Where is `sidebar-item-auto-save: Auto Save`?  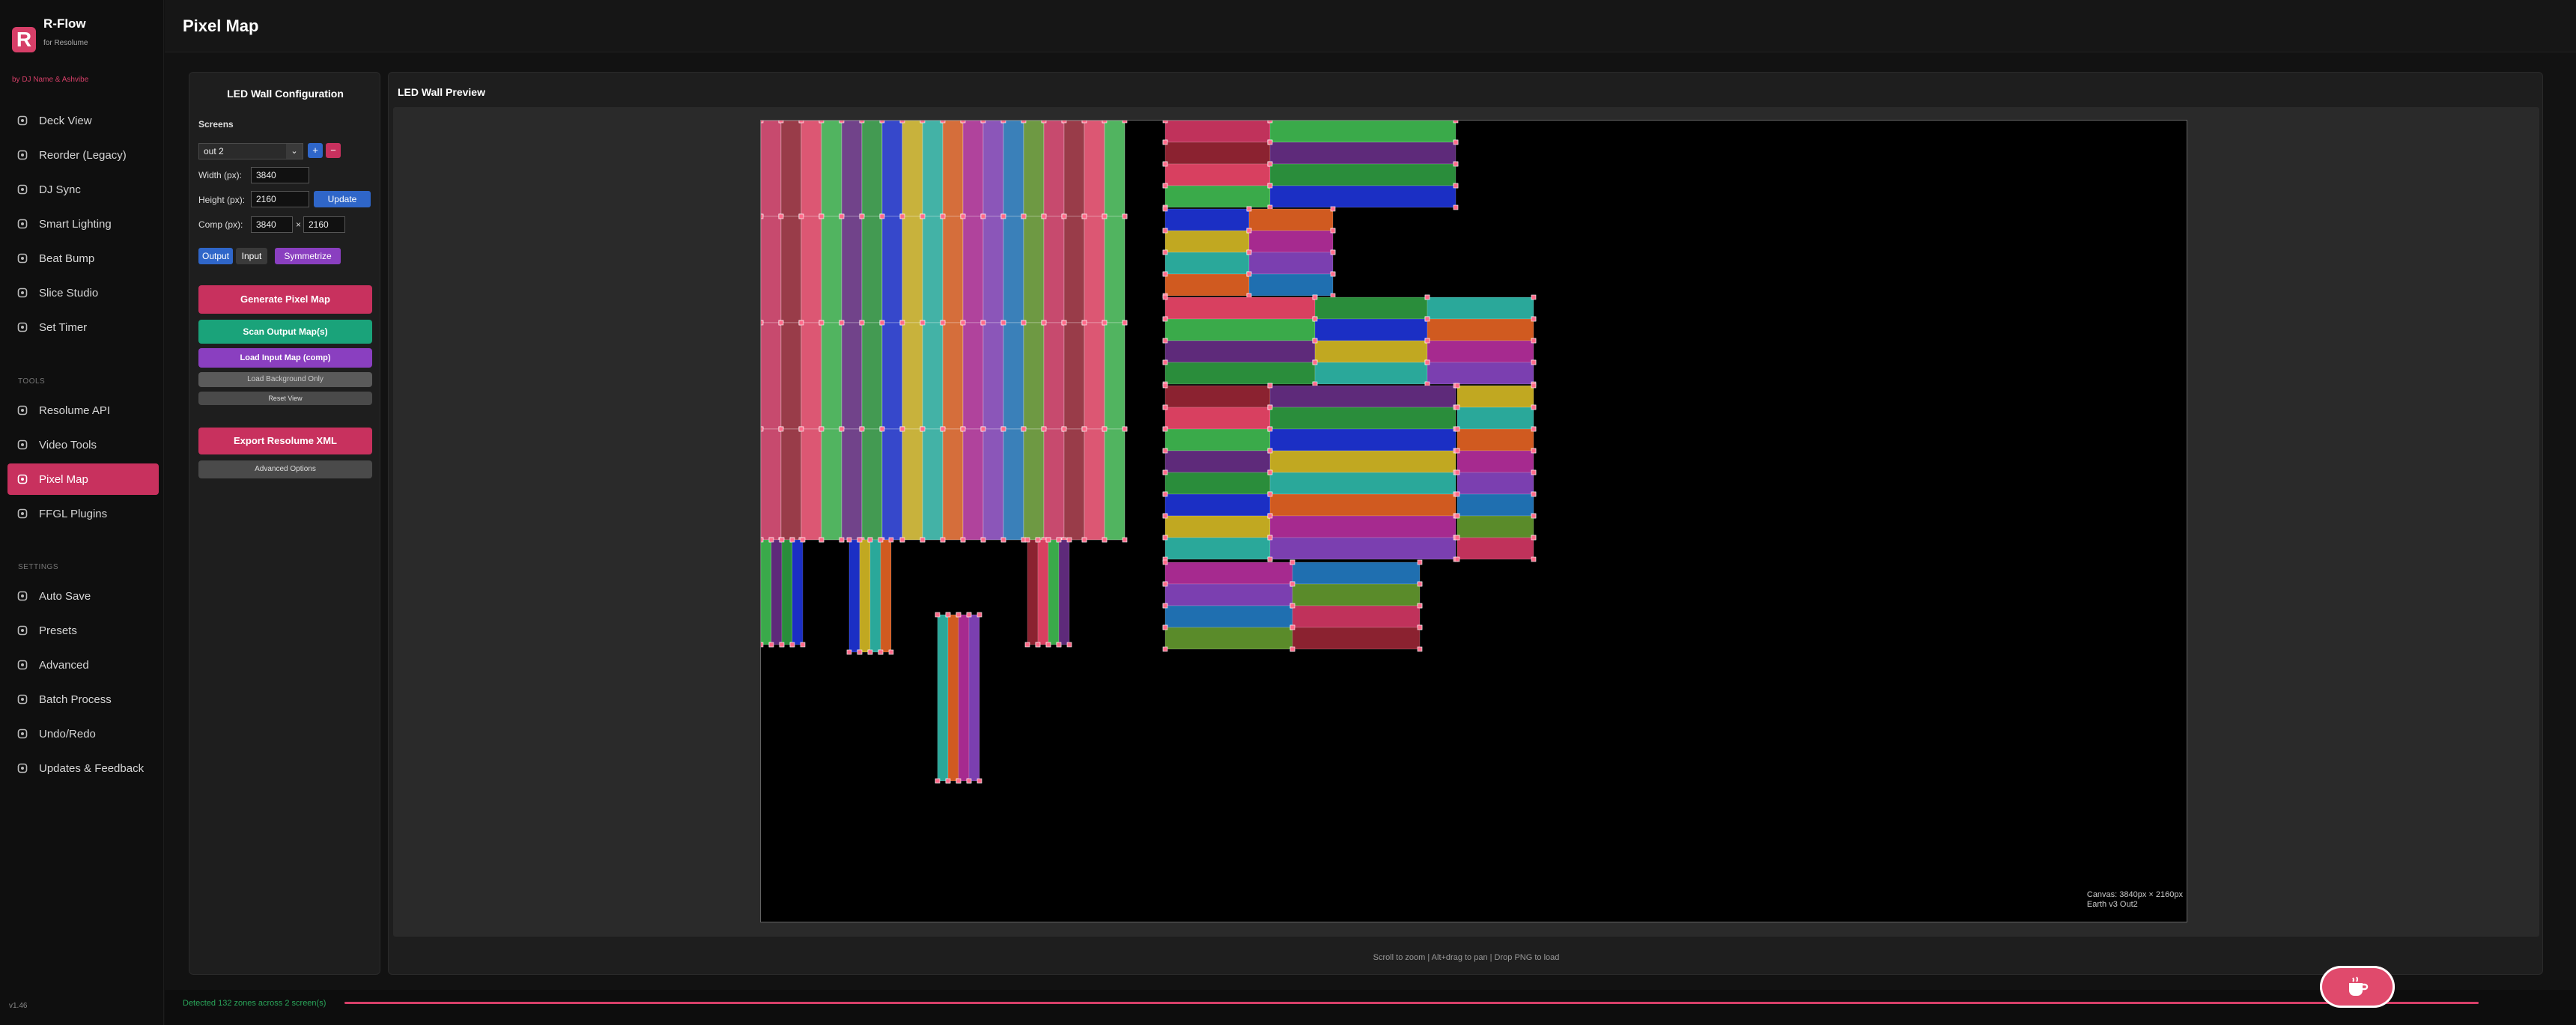 sidebar-item-auto-save: Auto Save is located at coordinates (83, 596).